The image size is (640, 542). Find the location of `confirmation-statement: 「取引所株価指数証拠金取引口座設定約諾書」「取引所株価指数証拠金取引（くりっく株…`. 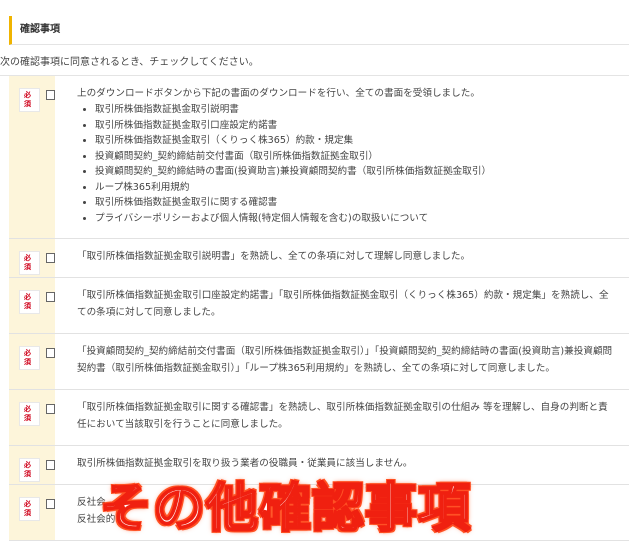

confirmation-statement: 「取引所株価指数証拠金取引口座設定約諾書」「取引所株価指数証拠金取引（くりっく株… is located at coordinates (343, 304).